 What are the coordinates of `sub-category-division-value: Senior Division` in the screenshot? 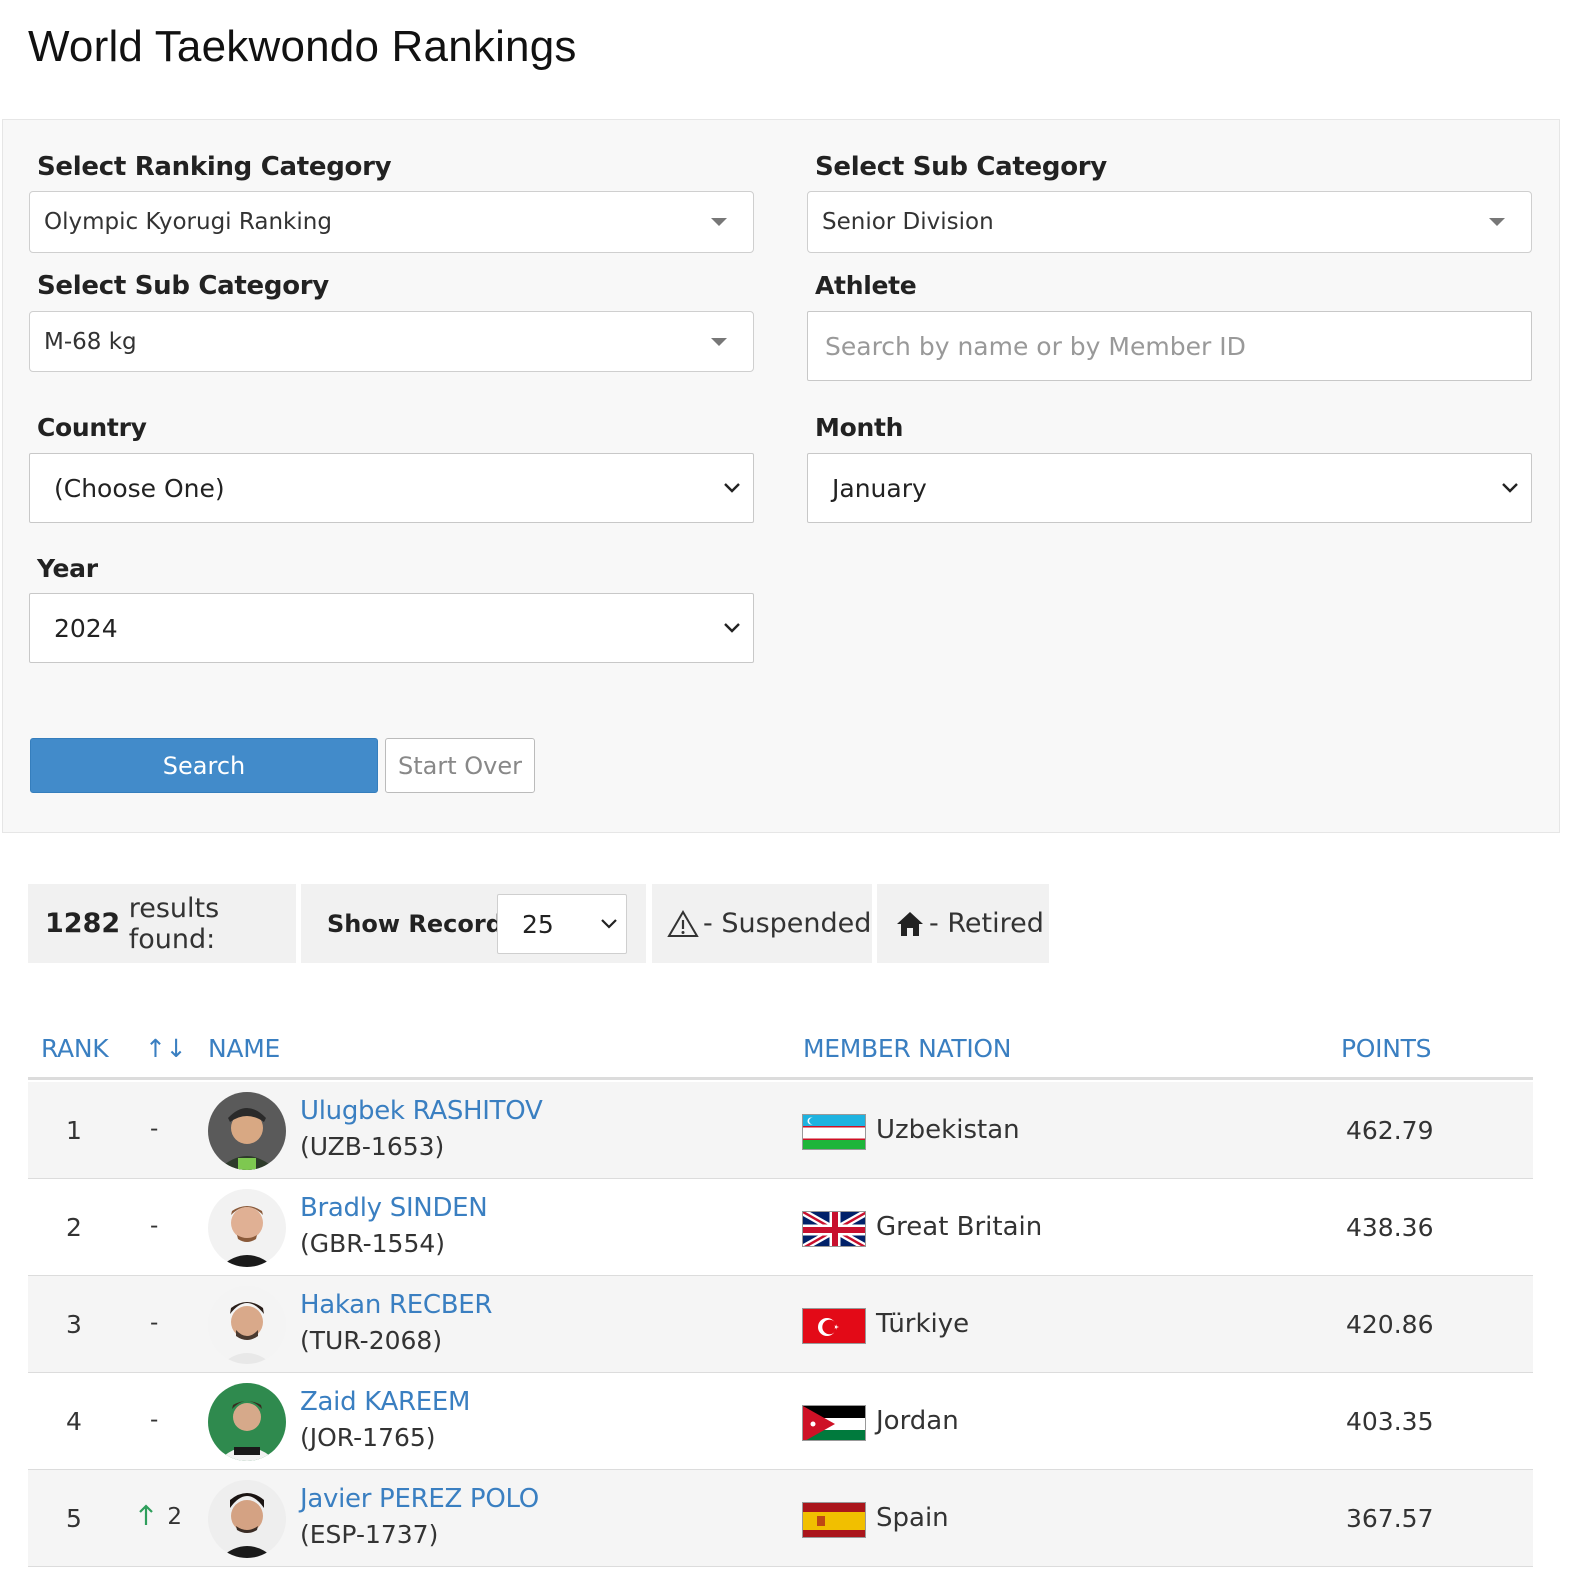 It's located at (908, 222).